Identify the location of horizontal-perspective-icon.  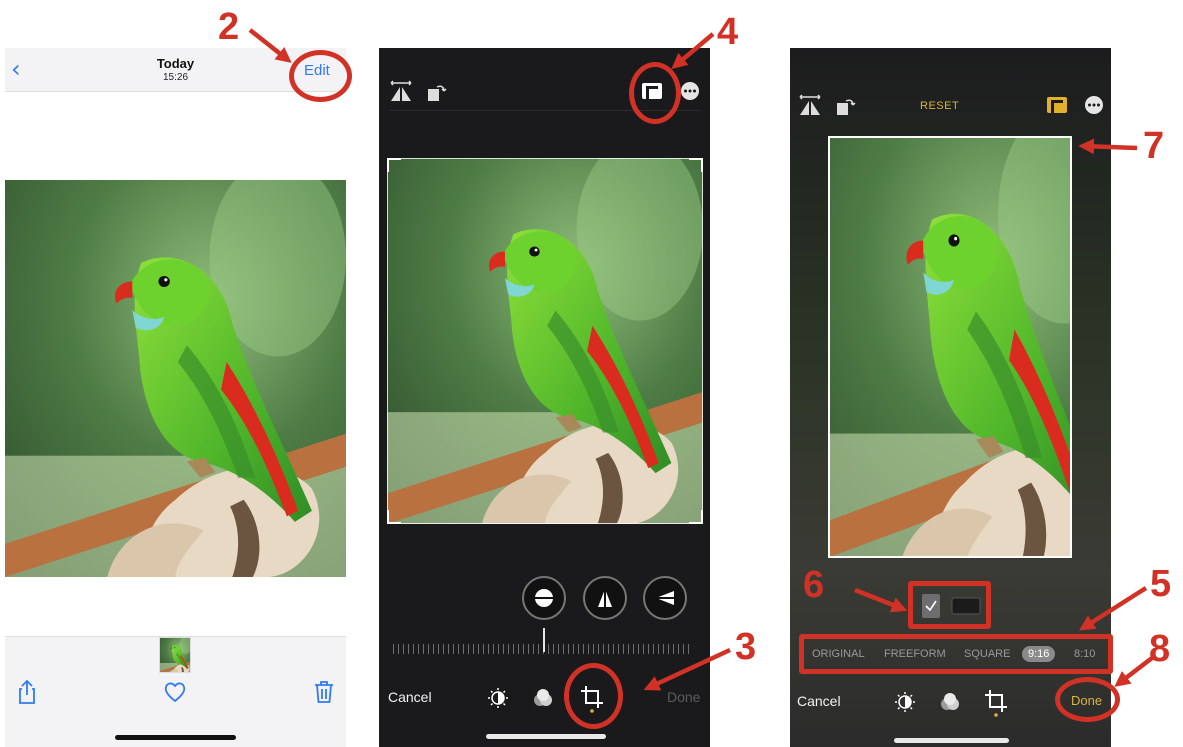
(665, 598).